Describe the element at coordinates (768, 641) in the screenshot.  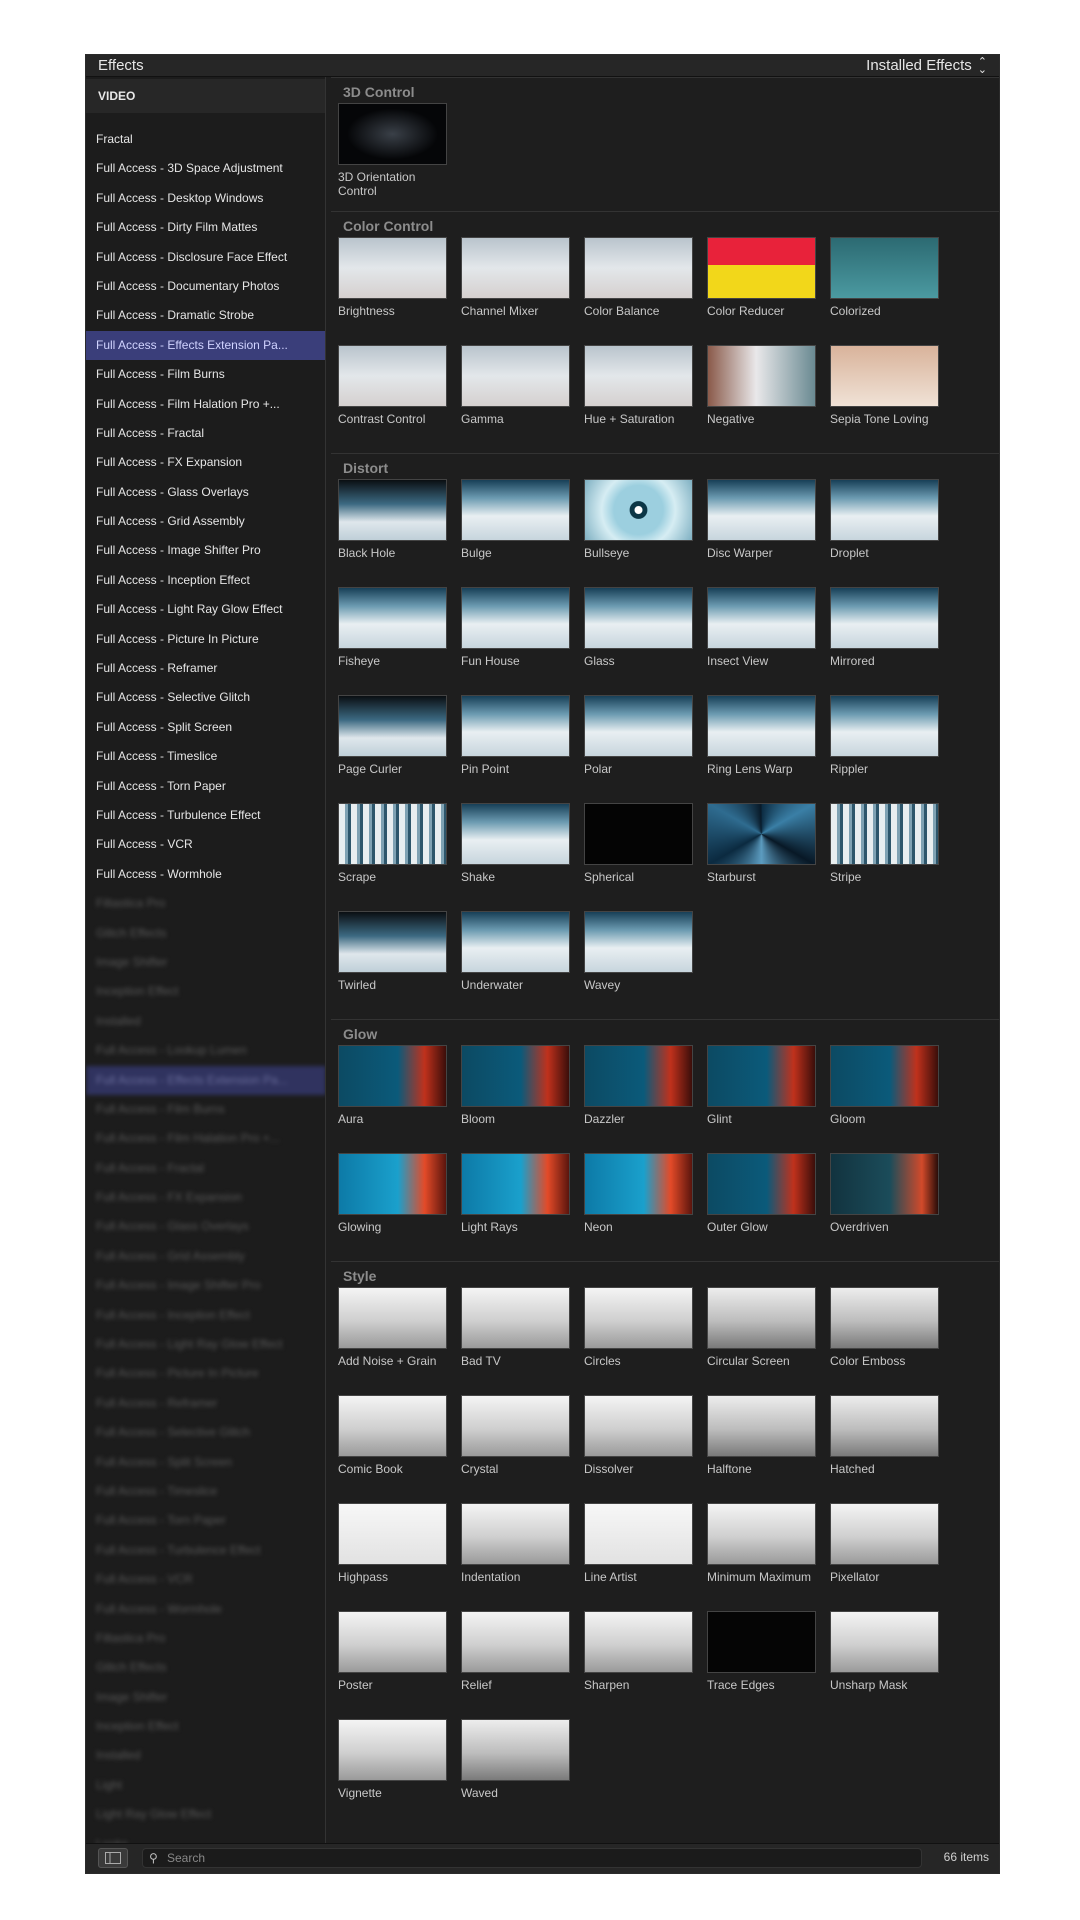
I see `effect-tile: Insect View` at that location.